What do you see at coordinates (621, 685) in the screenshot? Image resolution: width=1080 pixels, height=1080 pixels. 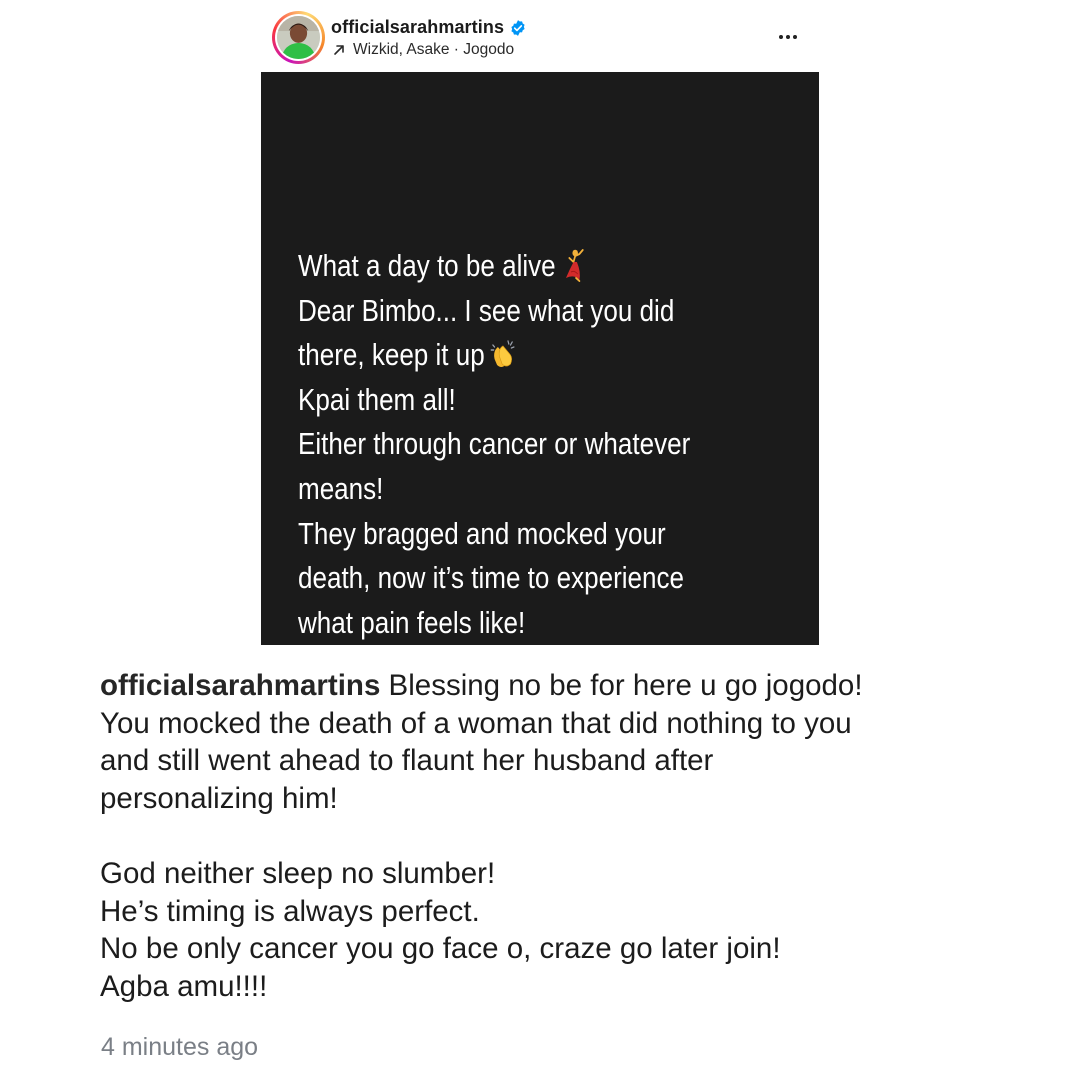 I see `caption-text: Blessing no be for here u go jogodo!` at bounding box center [621, 685].